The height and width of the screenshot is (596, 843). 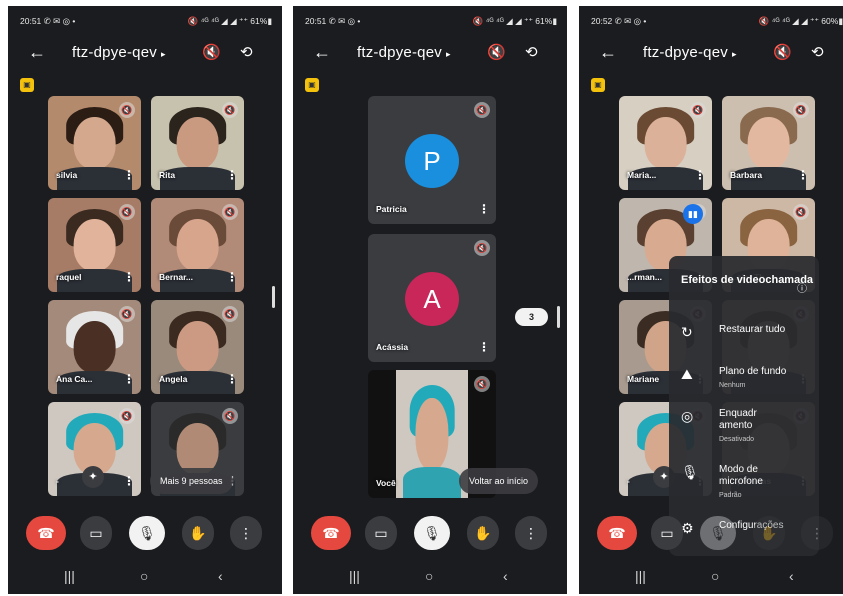 I want to click on participant-tile: 🔇 Rita ⋮, so click(x=197, y=143).